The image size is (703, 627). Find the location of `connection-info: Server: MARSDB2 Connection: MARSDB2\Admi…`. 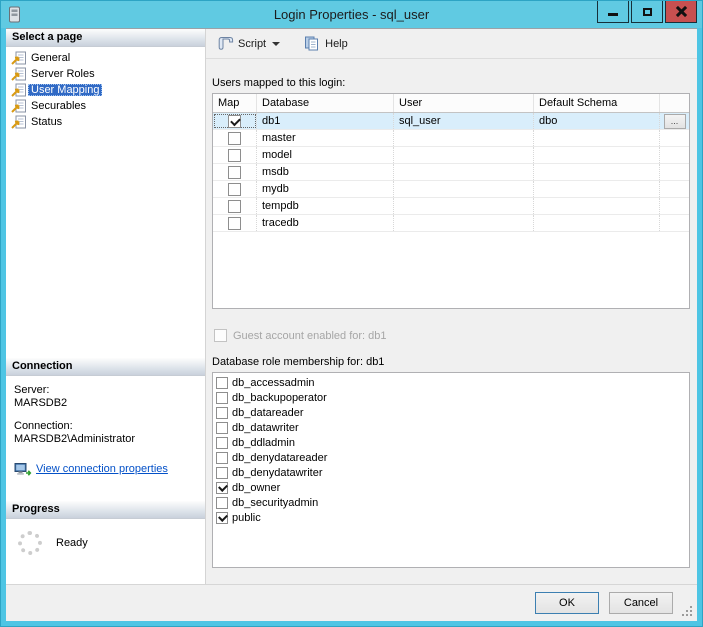

connection-info: Server: MARSDB2 Connection: MARSDB2\Admi… is located at coordinates (105, 426).